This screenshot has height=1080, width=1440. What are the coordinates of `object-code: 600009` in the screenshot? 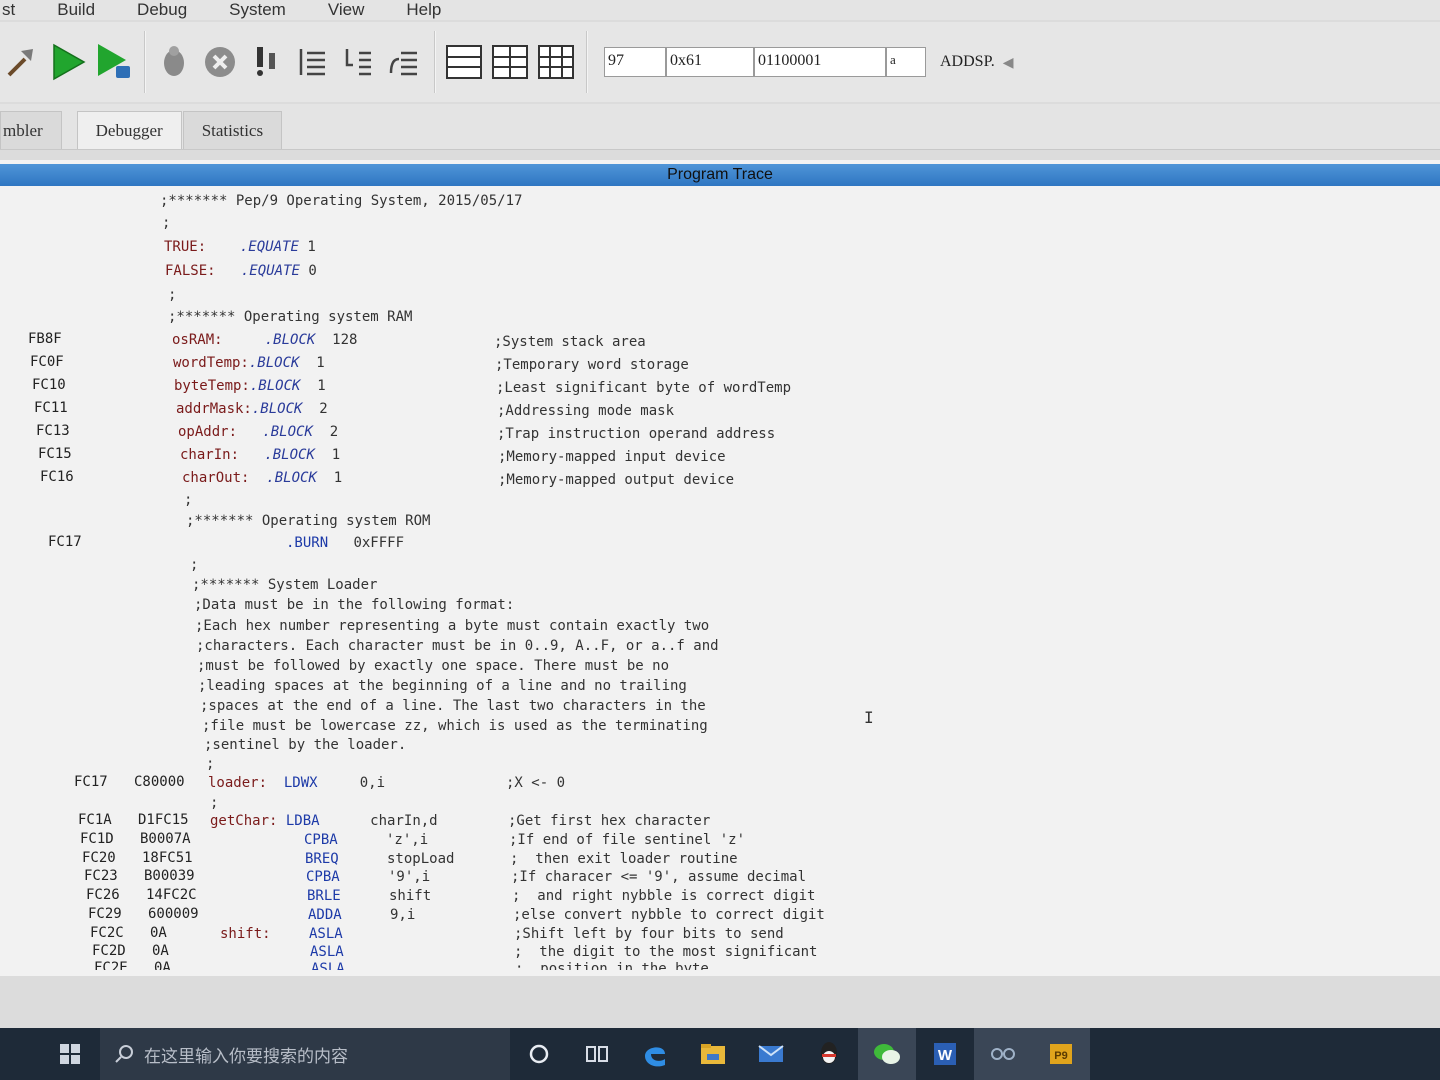 It's located at (173, 914).